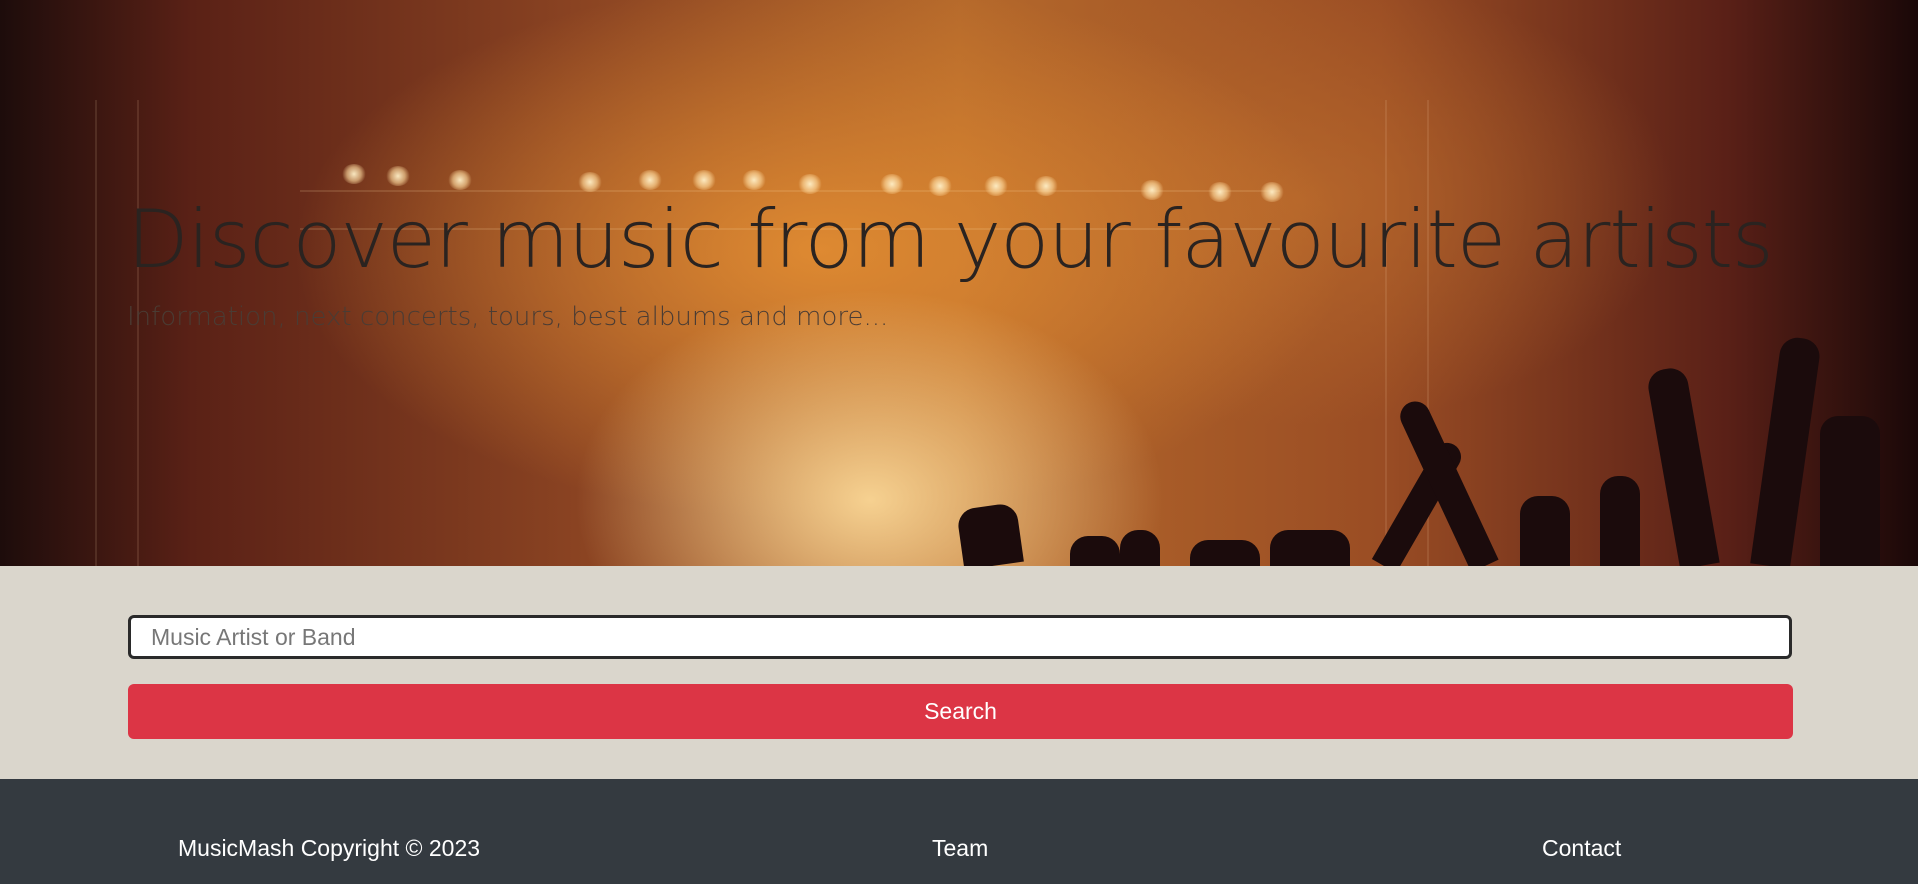 The image size is (1918, 884). Describe the element at coordinates (117, 333) in the screenshot. I see `stage-truss-left` at that location.